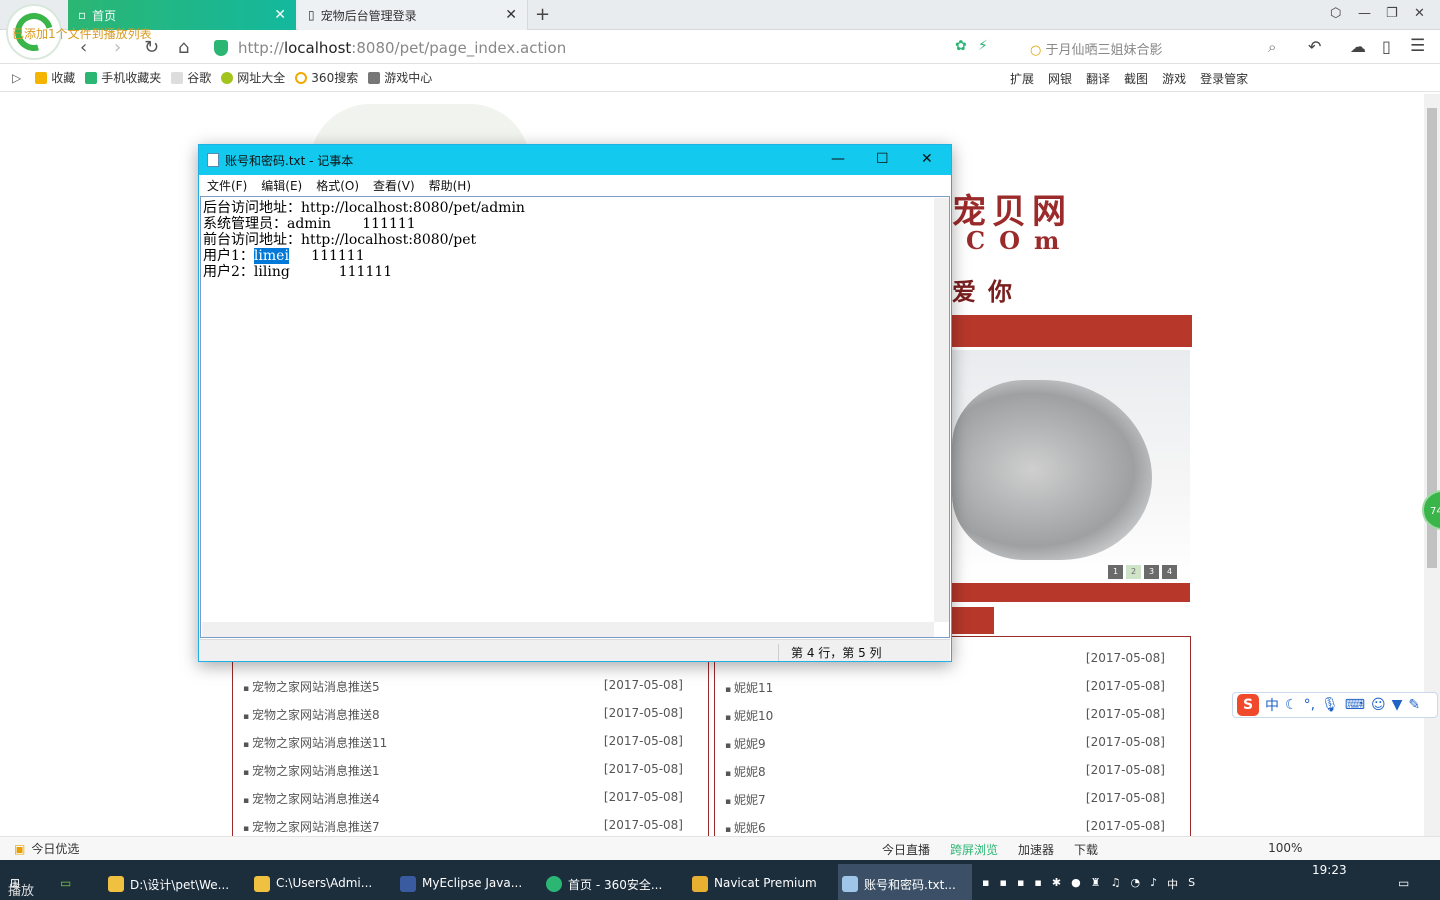  Describe the element at coordinates (1291, 705) in the screenshot. I see `moon-icon: ☾` at that location.